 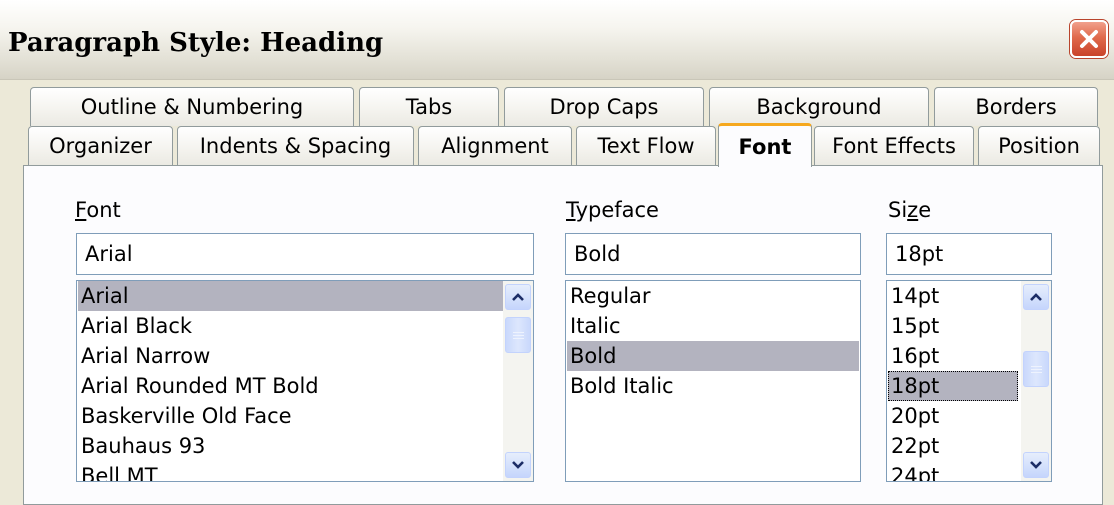 What do you see at coordinates (518, 381) in the screenshot?
I see `font-list-scrollbar` at bounding box center [518, 381].